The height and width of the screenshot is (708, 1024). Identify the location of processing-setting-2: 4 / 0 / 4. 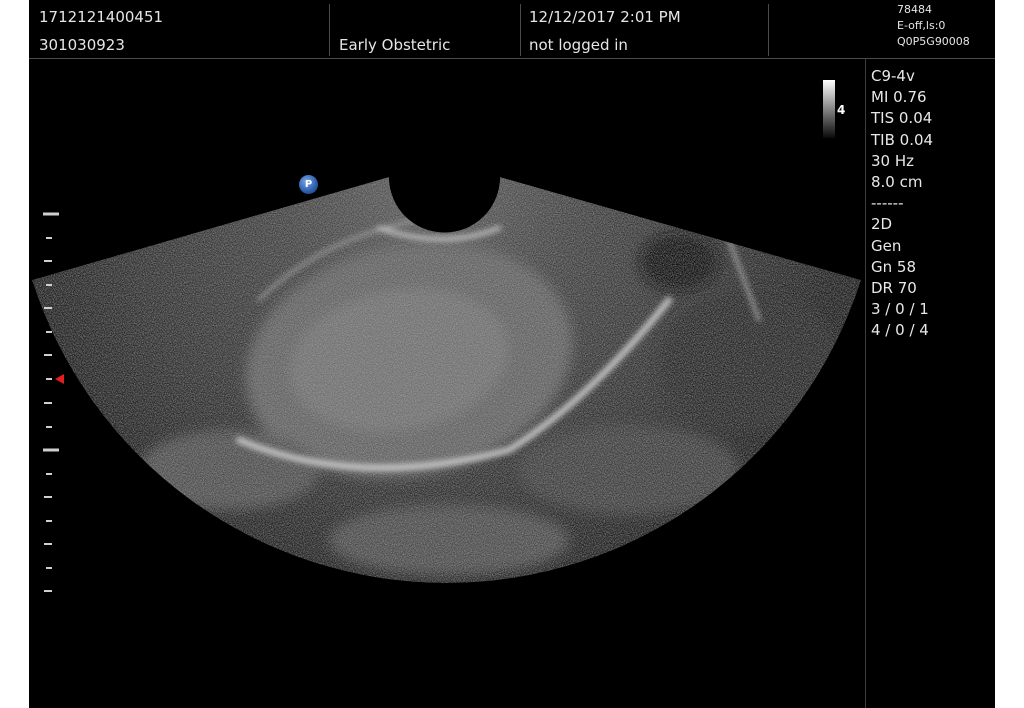
(900, 330).